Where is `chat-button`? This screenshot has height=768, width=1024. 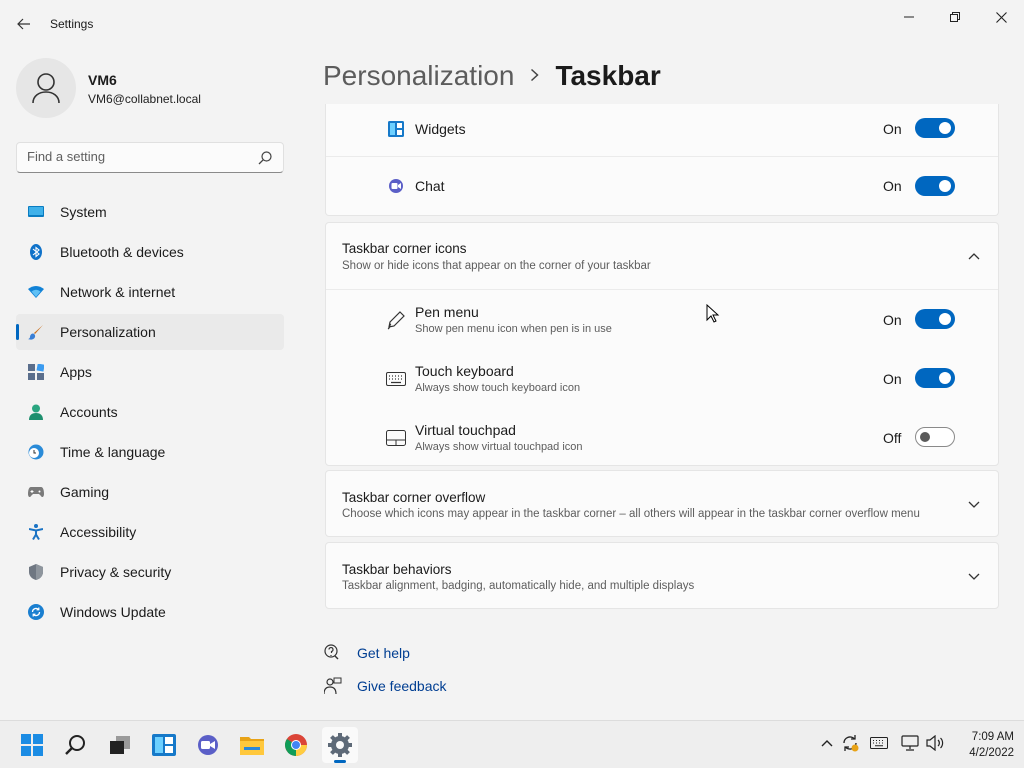
chat-button is located at coordinates (208, 745).